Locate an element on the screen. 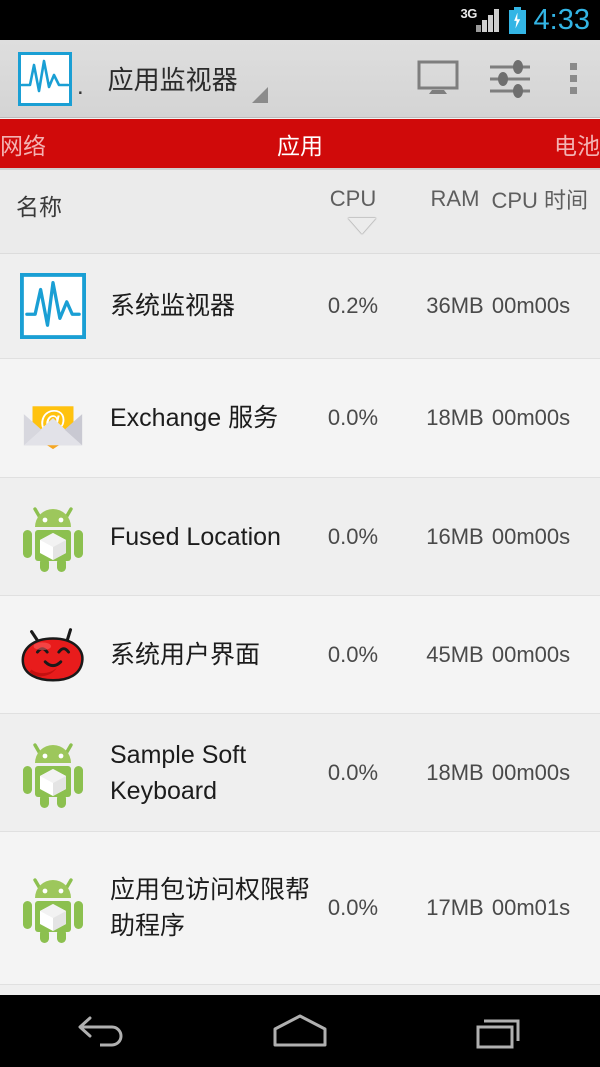 Image resolution: width=600 pixels, height=1067 pixels. tab-bar: 网络 应用 电池 is located at coordinates (300, 144).